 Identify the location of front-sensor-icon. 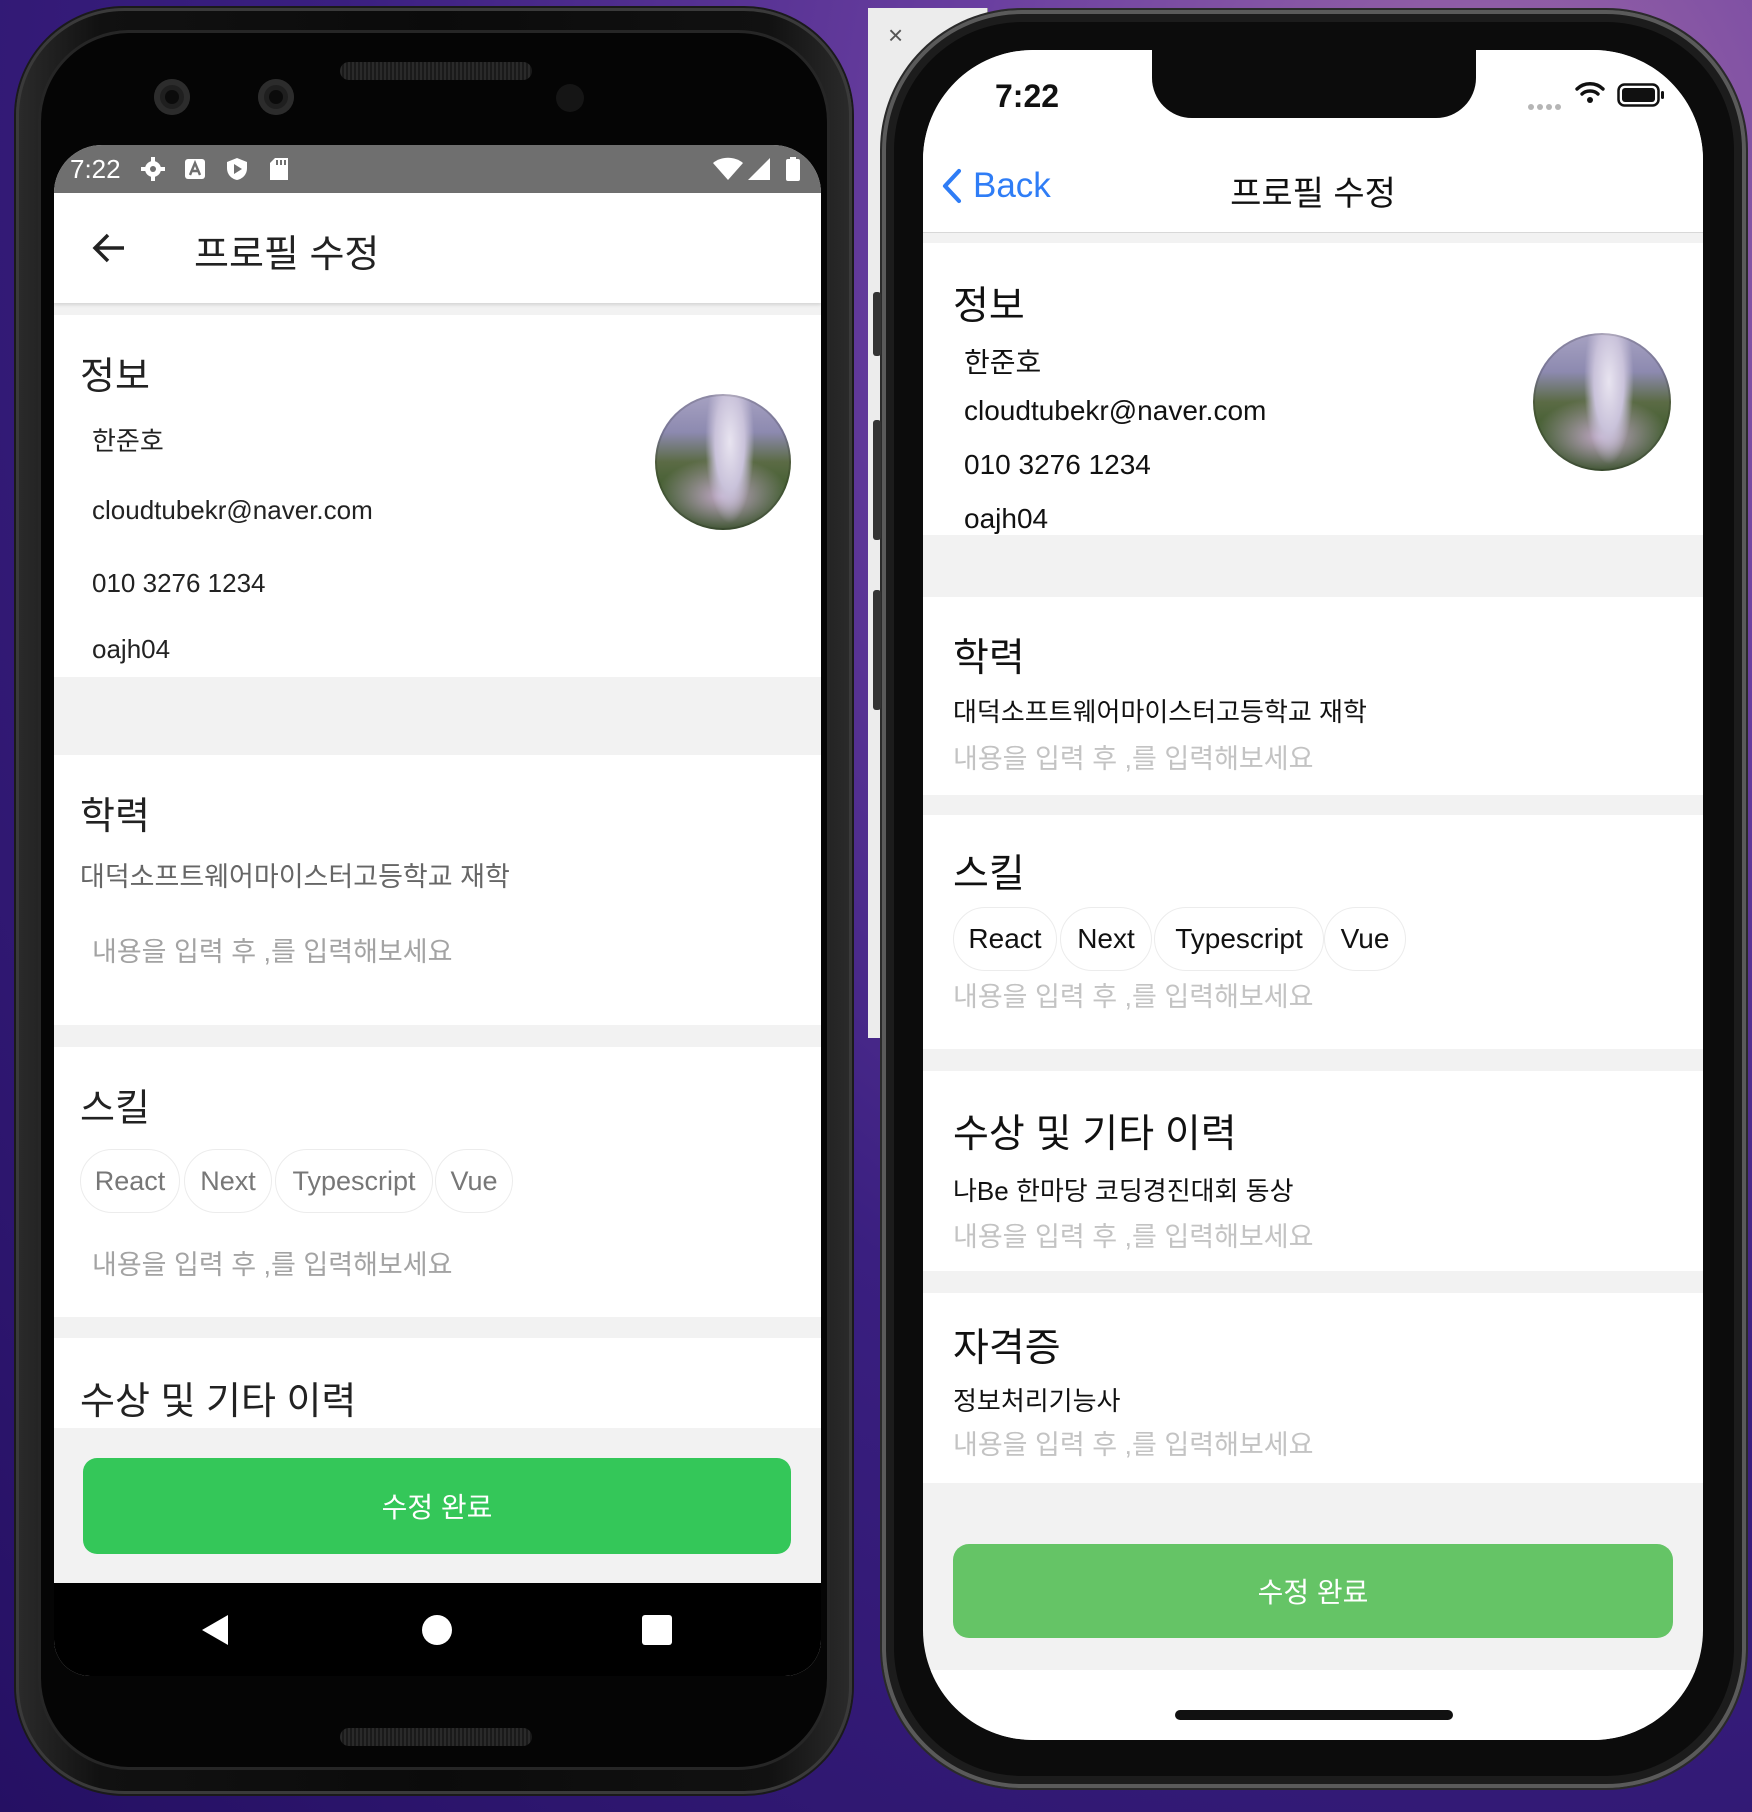
(276, 97).